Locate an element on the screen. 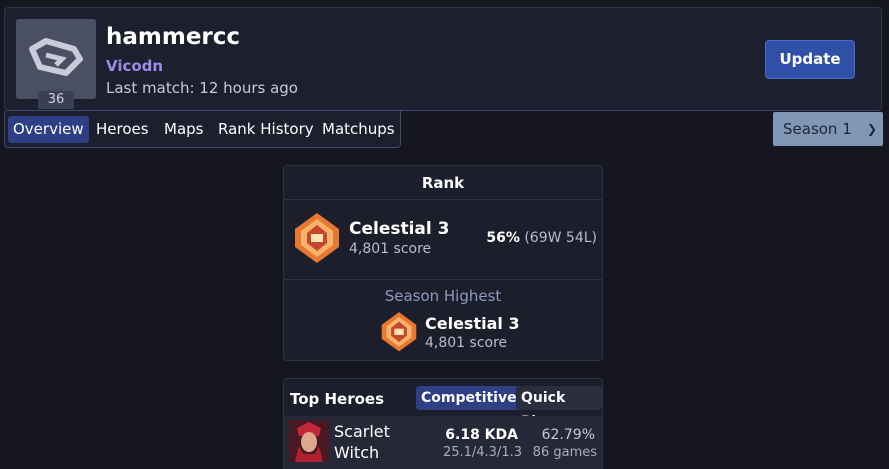 The width and height of the screenshot is (889, 469). highest-rank-score: 4,801 score is located at coordinates (466, 343).